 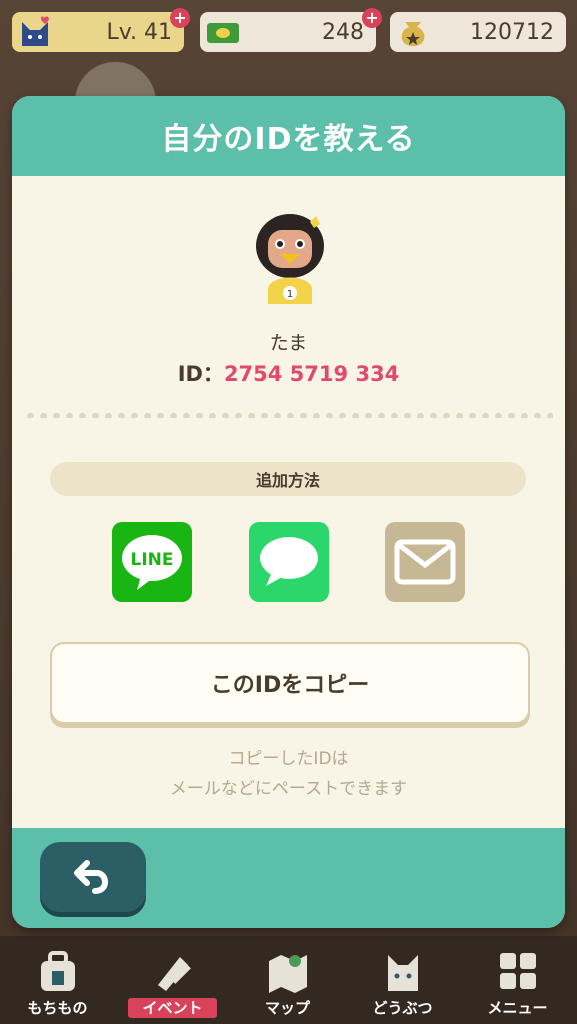 I want to click on share-mail-button, so click(x=425, y=562).